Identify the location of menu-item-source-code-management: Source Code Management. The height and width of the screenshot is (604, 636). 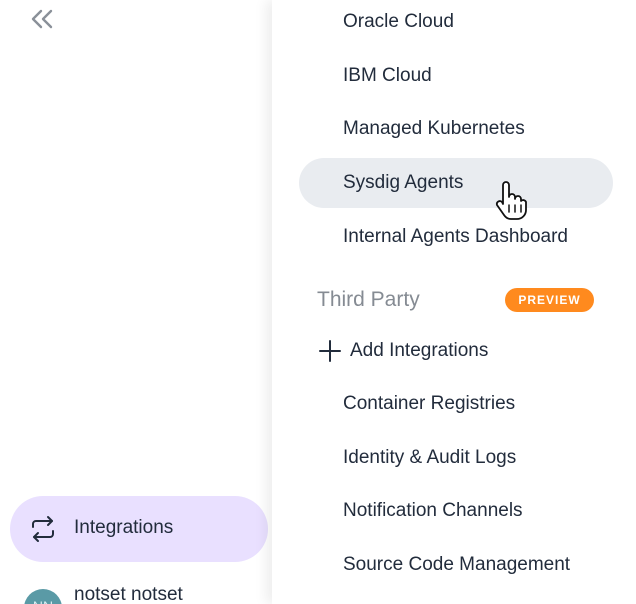
(456, 565).